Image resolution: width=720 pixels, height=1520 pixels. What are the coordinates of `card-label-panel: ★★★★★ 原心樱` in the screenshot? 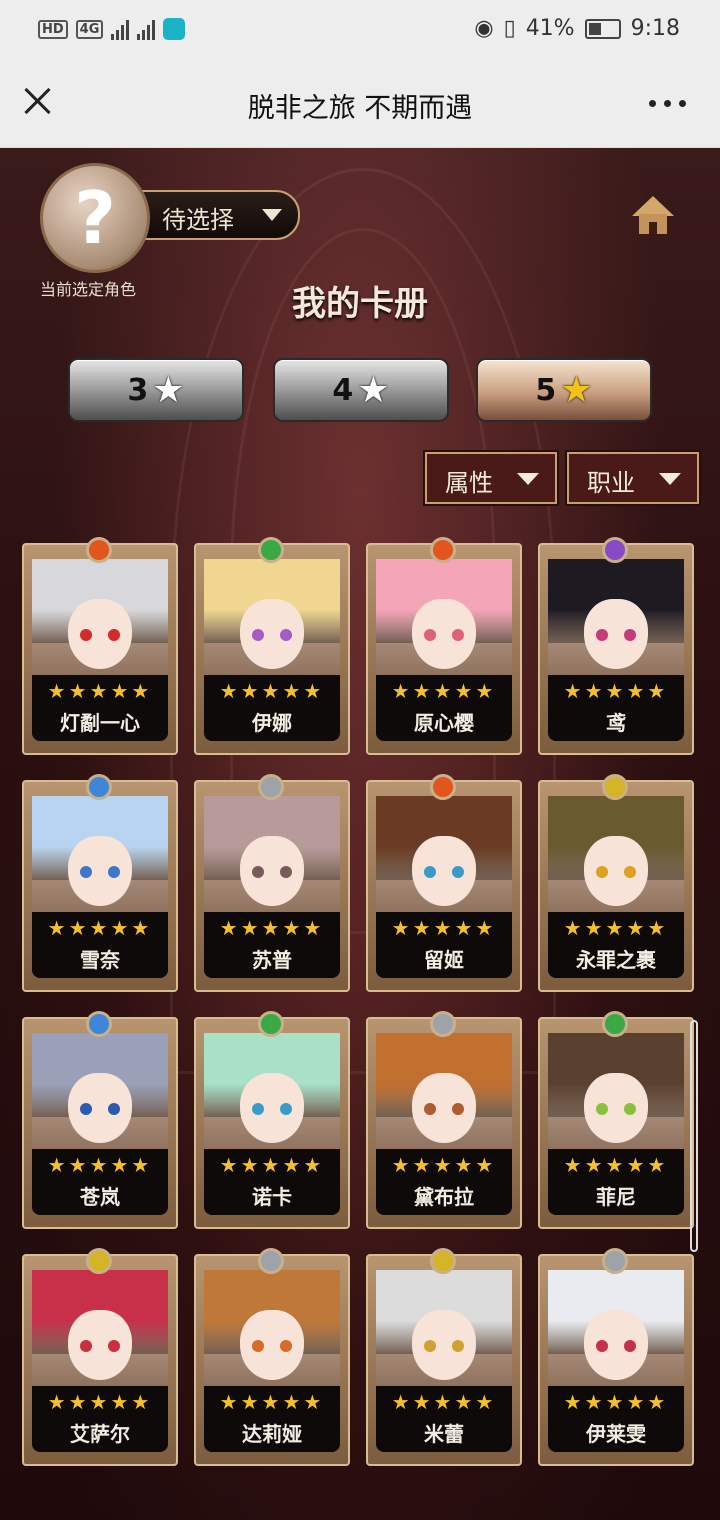 It's located at (444, 708).